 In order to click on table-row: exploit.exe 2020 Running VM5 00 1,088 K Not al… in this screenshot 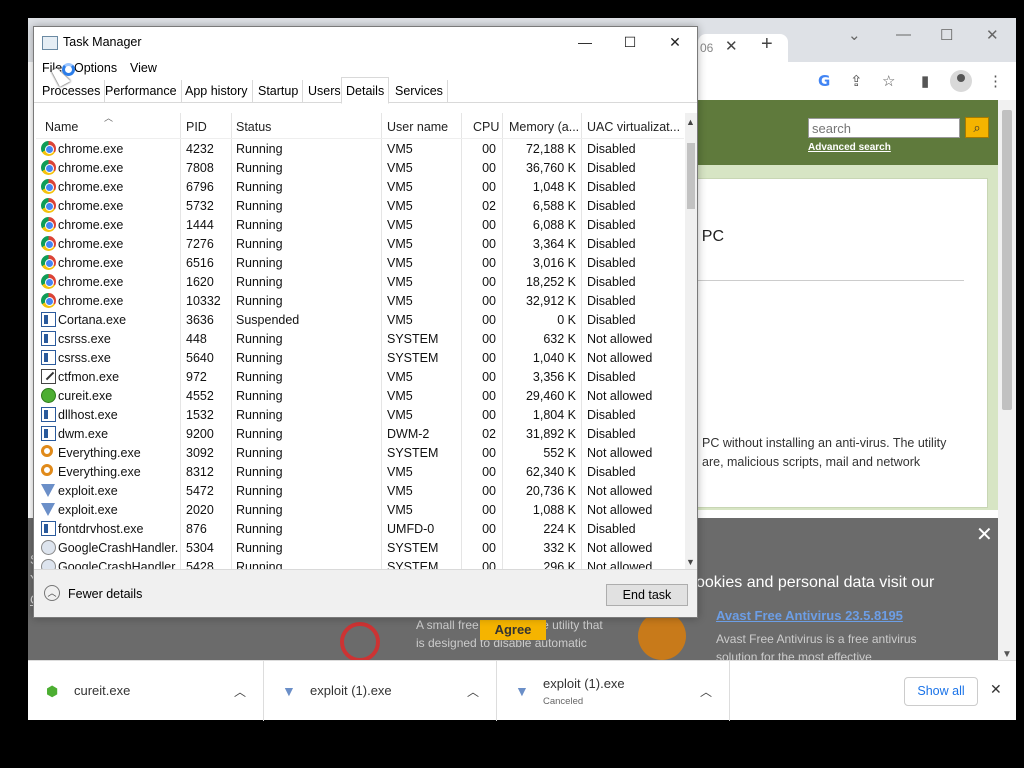, I will do `click(360, 509)`.